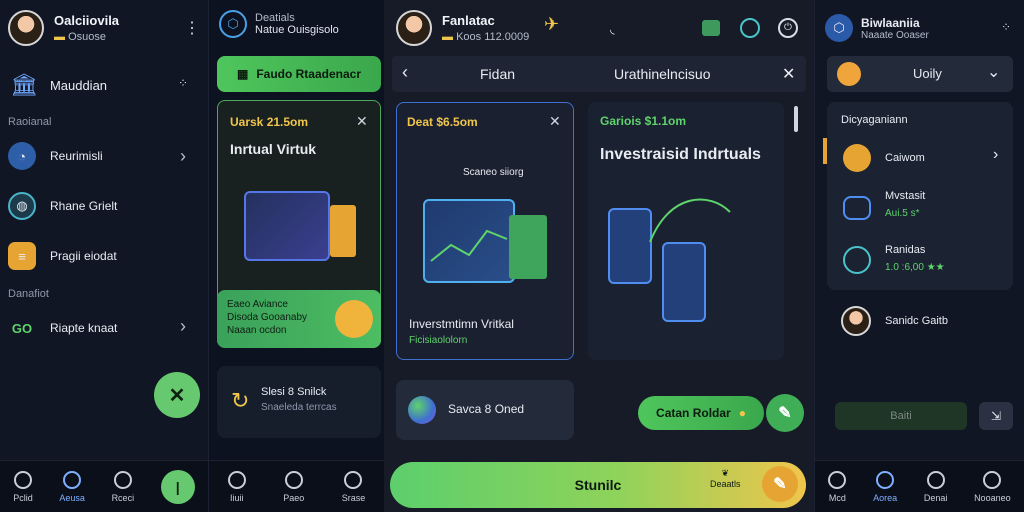 The width and height of the screenshot is (1024, 512). I want to click on network-icon, so click(422, 410).